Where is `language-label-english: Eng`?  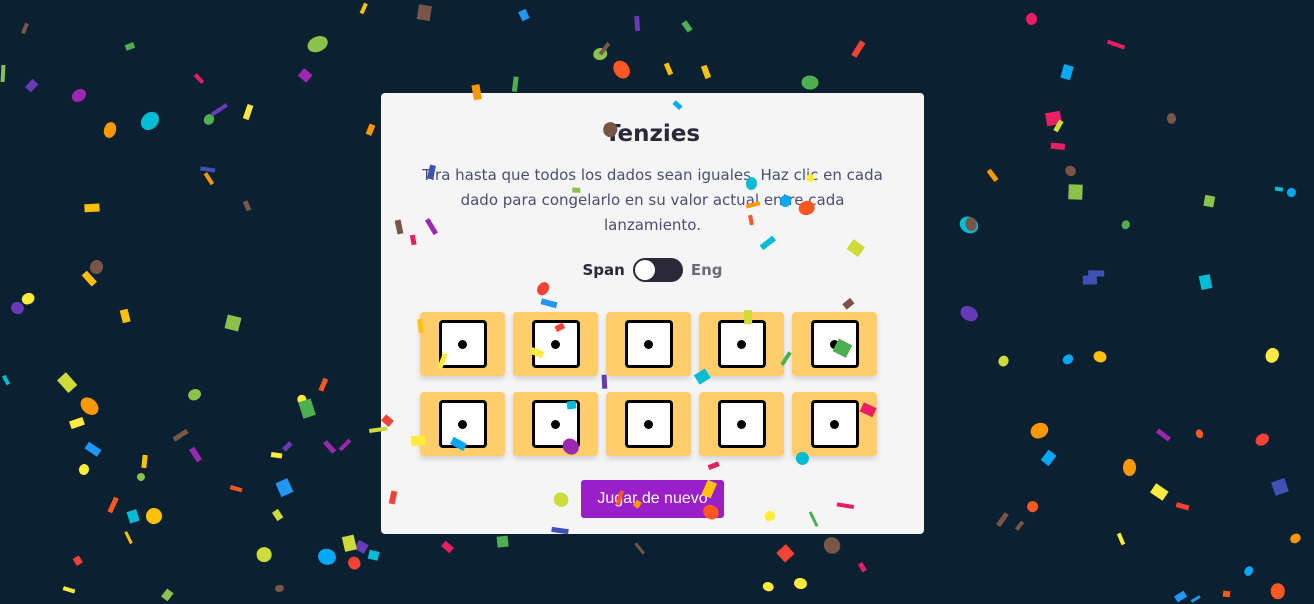 language-label-english: Eng is located at coordinates (707, 270).